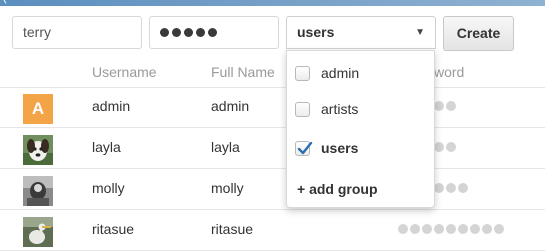 This screenshot has width=545, height=251. What do you see at coordinates (38, 109) in the screenshot?
I see `avatar: A` at bounding box center [38, 109].